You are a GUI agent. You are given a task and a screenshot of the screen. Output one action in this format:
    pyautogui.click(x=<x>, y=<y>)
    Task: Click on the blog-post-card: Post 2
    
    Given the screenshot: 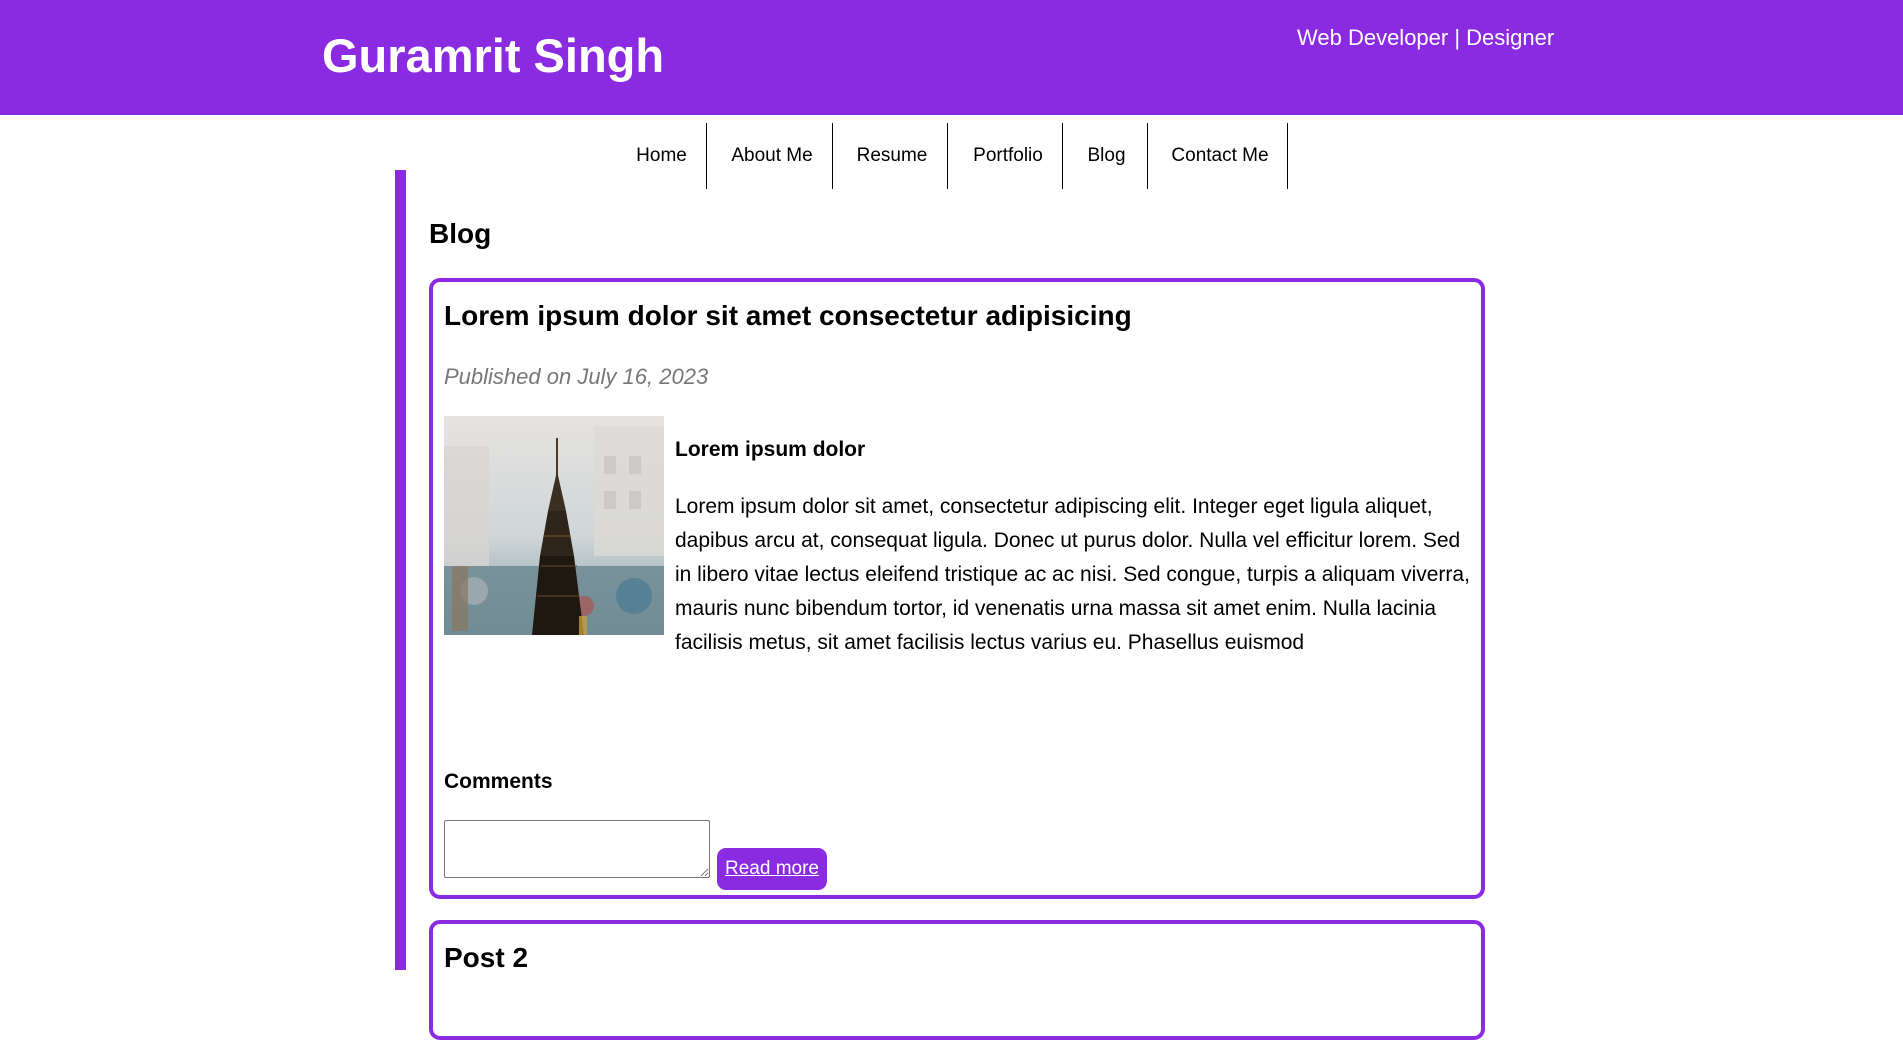 What is the action you would take?
    pyautogui.click(x=957, y=980)
    